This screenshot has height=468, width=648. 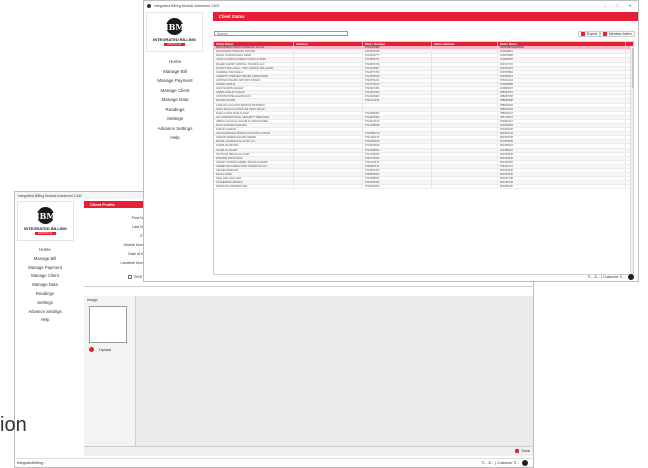 I want to click on table-cell: MOAWIA BADRI, so click(x=254, y=101).